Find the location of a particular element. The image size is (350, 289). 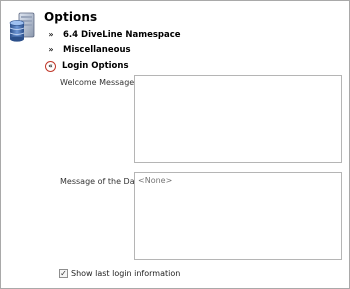

page-title: Options is located at coordinates (71, 17).